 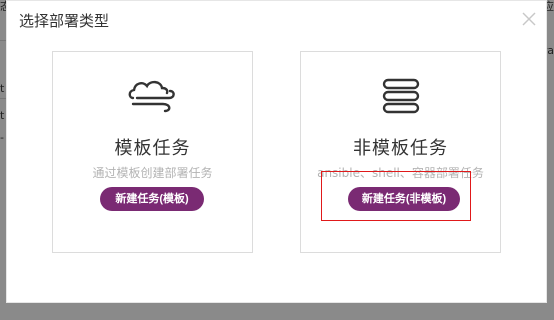 What do you see at coordinates (64, 21) in the screenshot?
I see `dialog-title: 选择部署类型` at bounding box center [64, 21].